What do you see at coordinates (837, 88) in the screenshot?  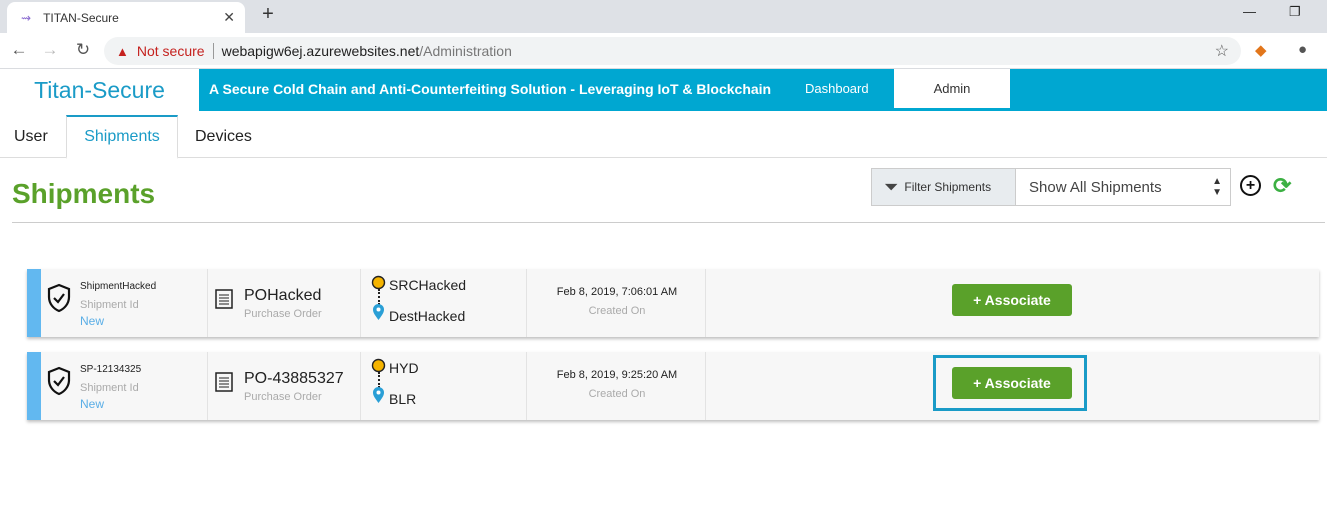 I see `nav-dashboard: Dashboard` at bounding box center [837, 88].